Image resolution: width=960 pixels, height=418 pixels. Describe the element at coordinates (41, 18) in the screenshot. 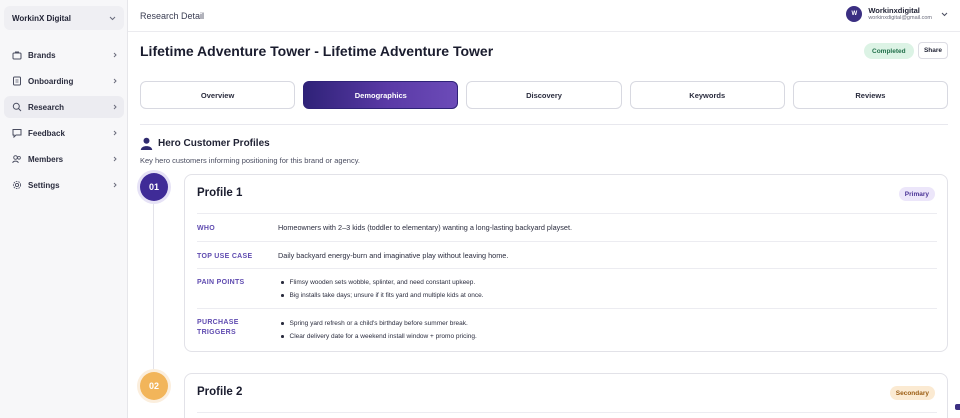

I see `workspace-name: WorkinX Digital` at that location.